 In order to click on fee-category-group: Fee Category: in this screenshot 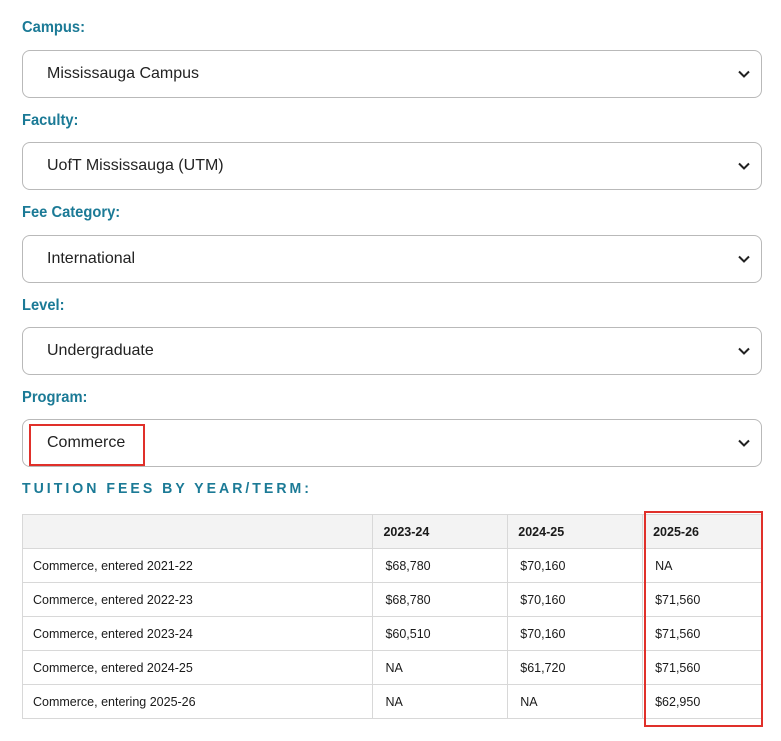, I will do `click(75, 213)`.